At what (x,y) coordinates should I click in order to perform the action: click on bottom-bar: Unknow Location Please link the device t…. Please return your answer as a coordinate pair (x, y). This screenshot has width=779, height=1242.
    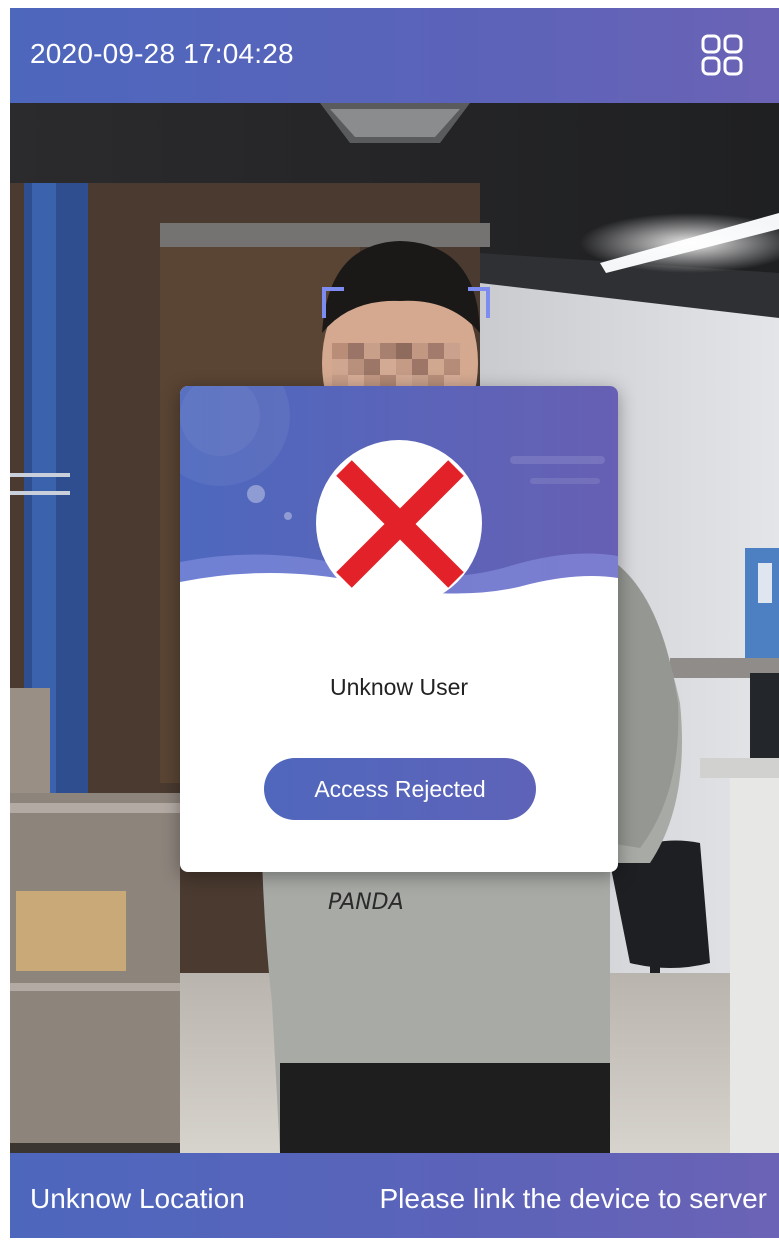
    Looking at the image, I should click on (394, 1195).